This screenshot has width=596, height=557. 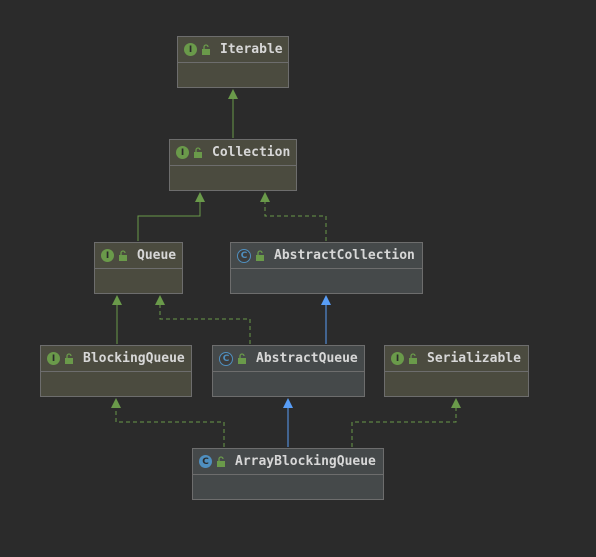 I want to click on node-label: BlockingQueue, so click(x=134, y=358).